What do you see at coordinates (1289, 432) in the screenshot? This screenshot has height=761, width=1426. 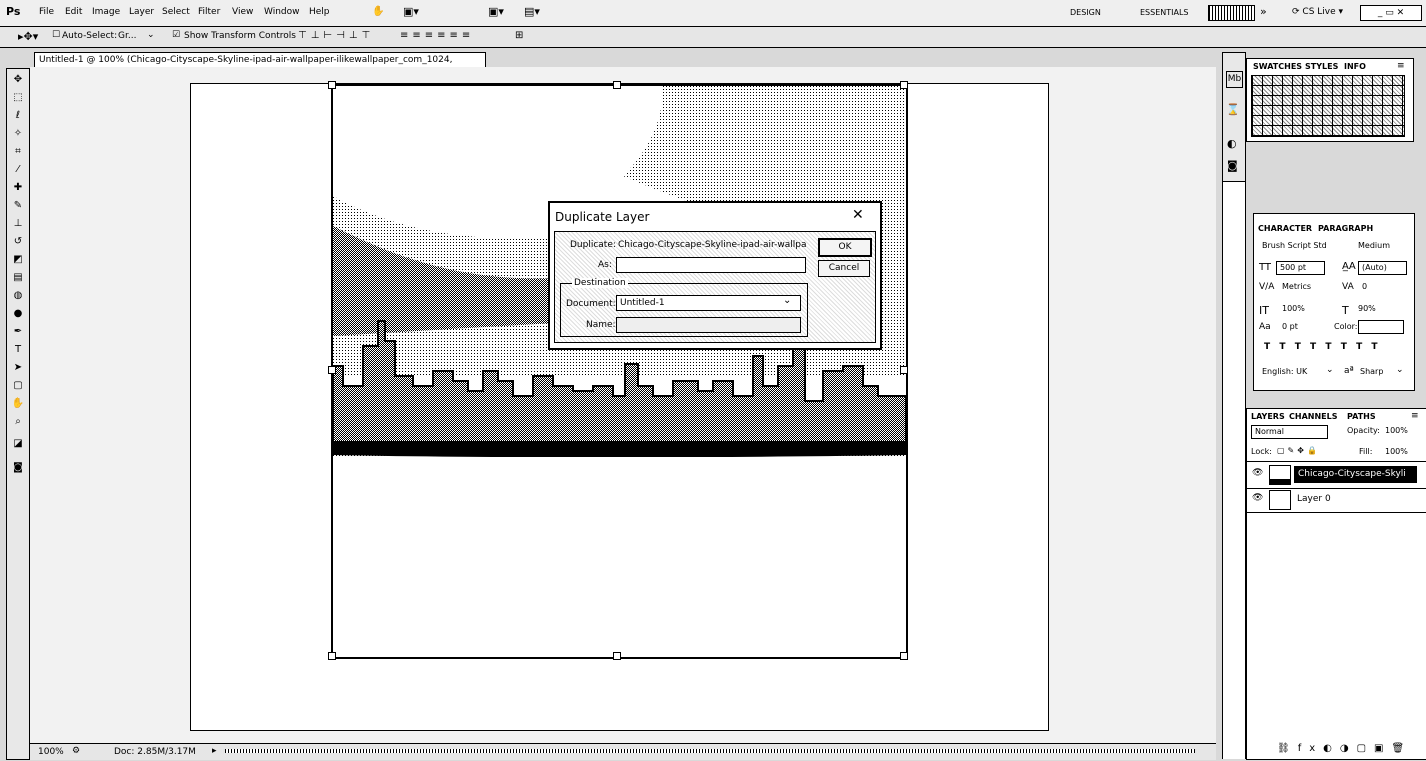 I see `blend-mode-select: Normal` at bounding box center [1289, 432].